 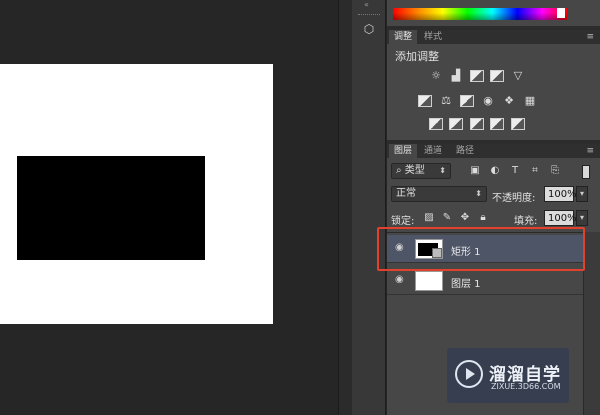 I want to click on black-rectangle-shape, so click(x=111, y=208).